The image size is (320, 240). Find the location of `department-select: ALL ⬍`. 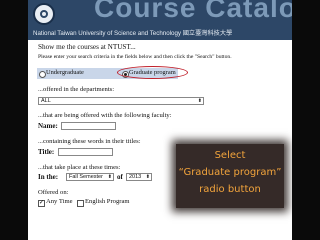

department-select: ALL ⬍ is located at coordinates (121, 101).